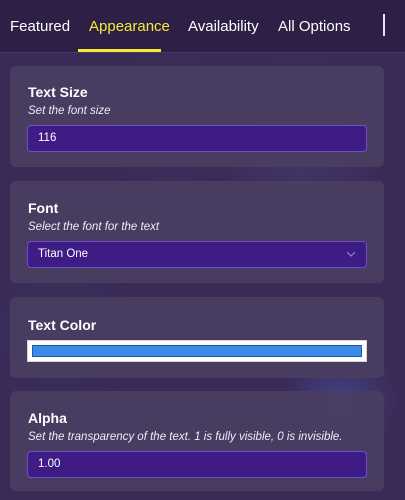 Image resolution: width=405 pixels, height=500 pixels. I want to click on text-color-picker, so click(197, 351).